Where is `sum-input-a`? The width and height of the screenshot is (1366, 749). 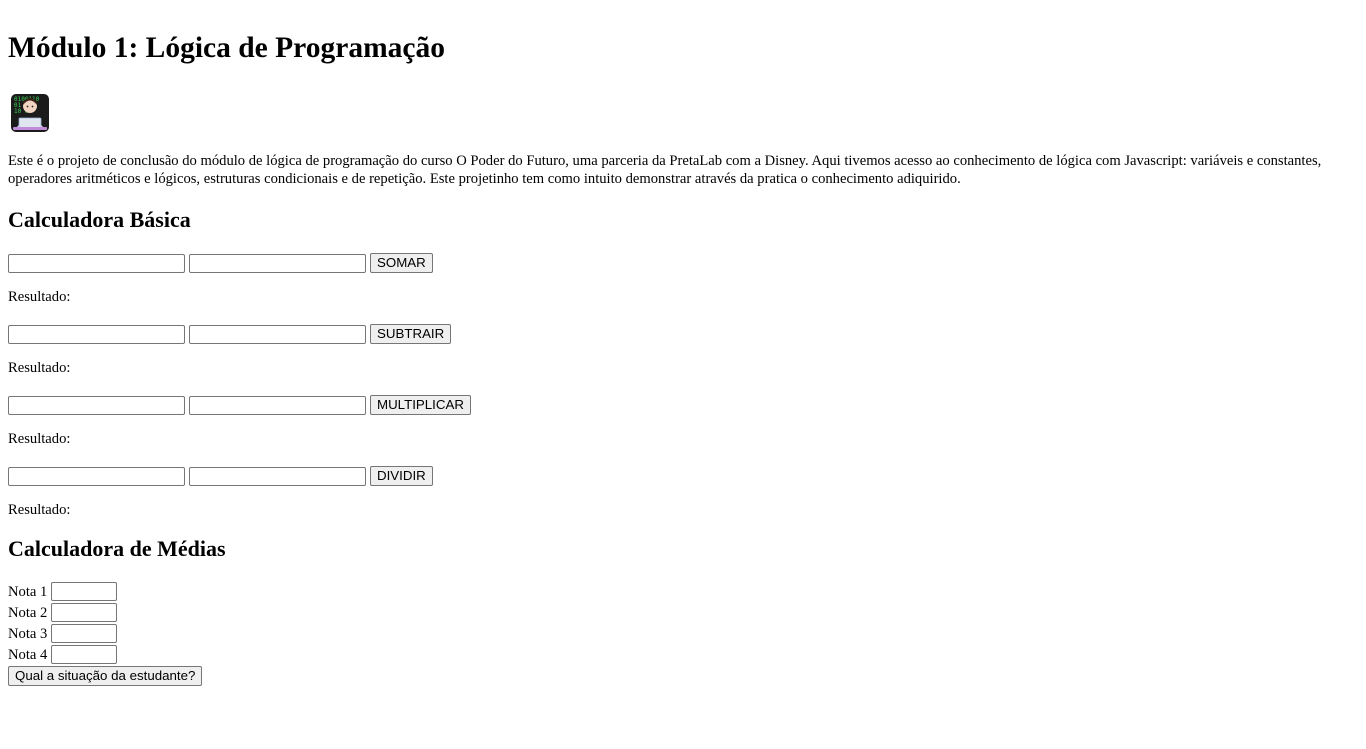
sum-input-a is located at coordinates (96, 263).